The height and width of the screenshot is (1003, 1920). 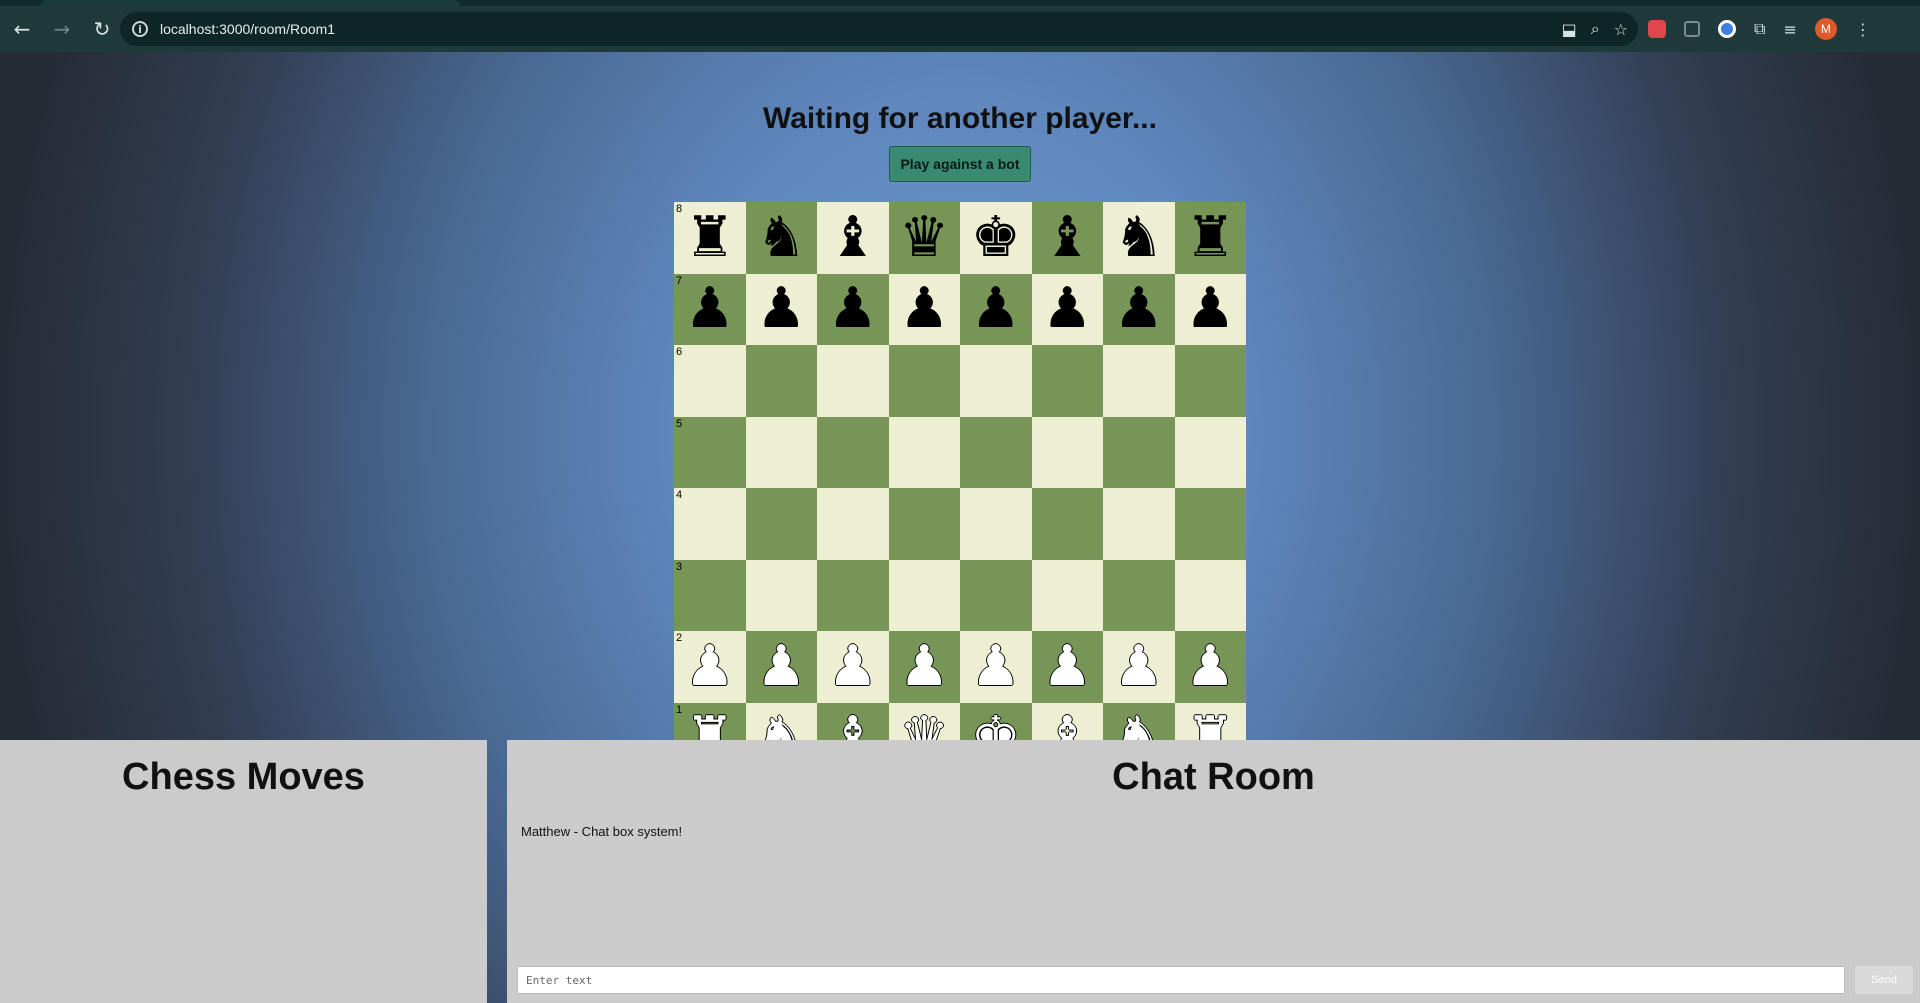 I want to click on extension-blue-icon, so click(x=1727, y=29).